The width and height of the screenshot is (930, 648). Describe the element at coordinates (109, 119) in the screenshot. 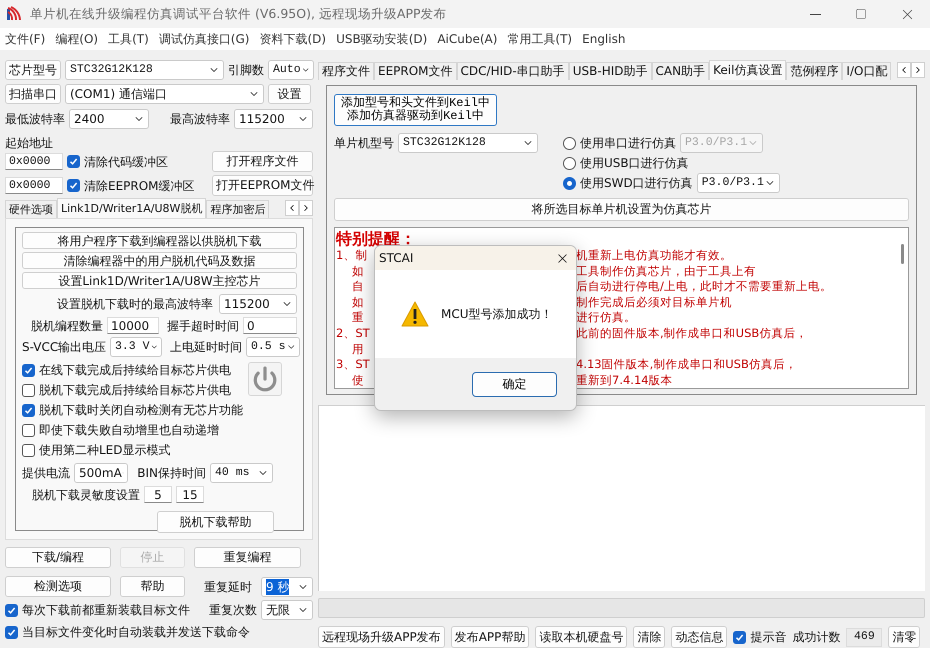

I see `dropdown: 2400` at that location.